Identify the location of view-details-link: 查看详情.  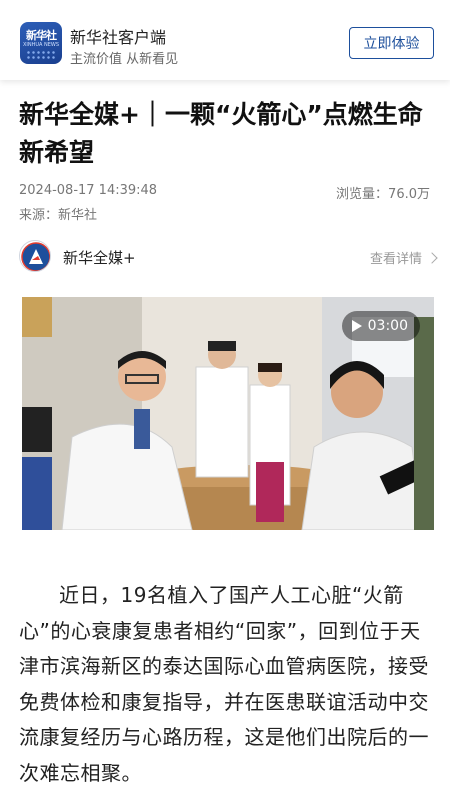
(403, 257).